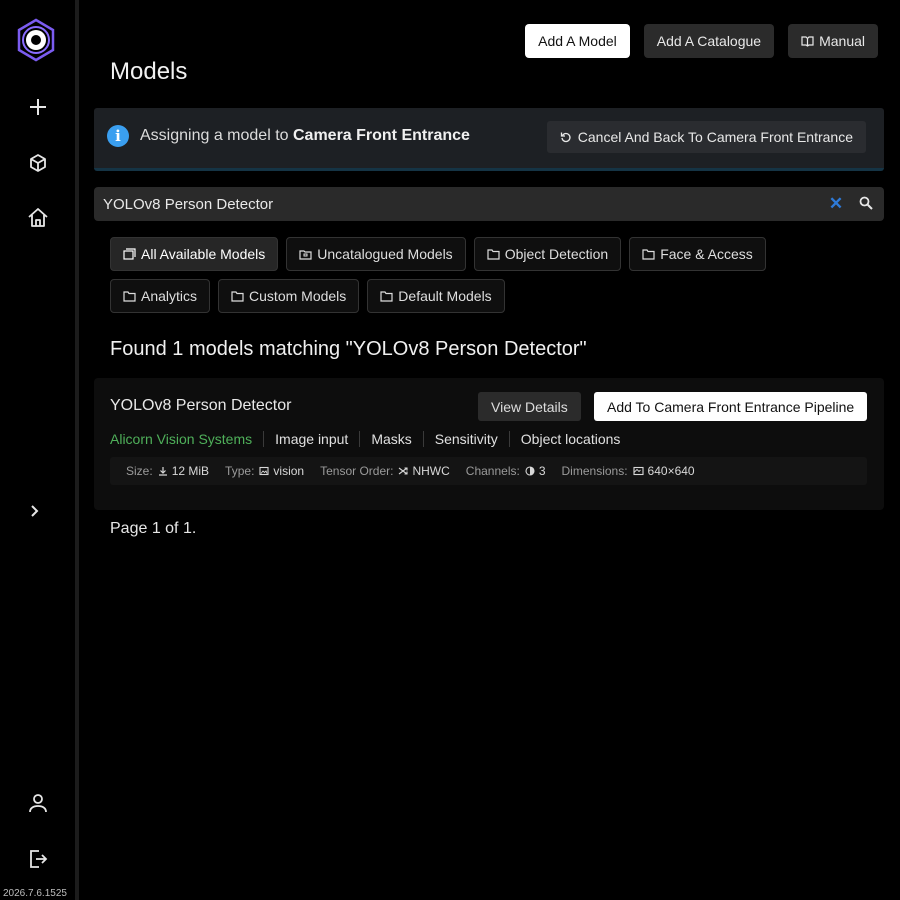 The height and width of the screenshot is (900, 900). Describe the element at coordinates (214, 135) in the screenshot. I see `banner-prefix: Assigning a model to` at that location.